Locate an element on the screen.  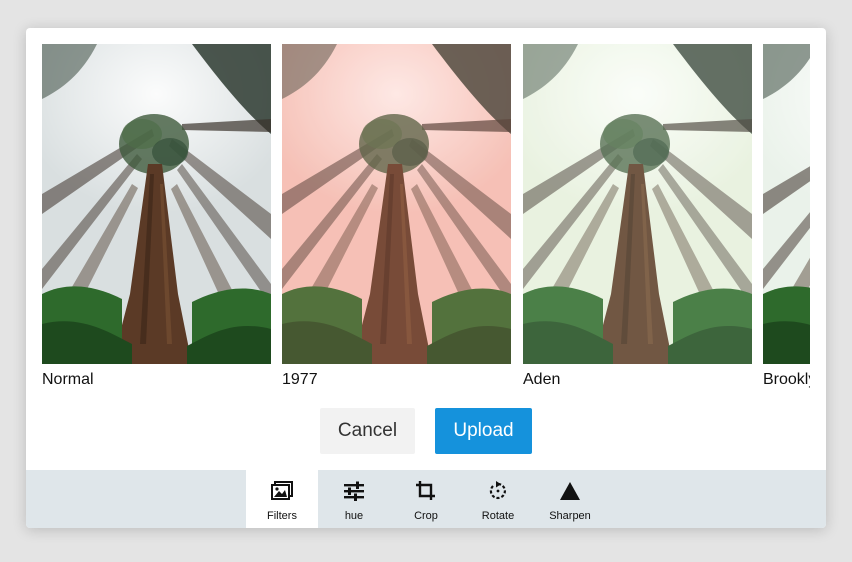
tool-label: Filters is located at coordinates (282, 516).